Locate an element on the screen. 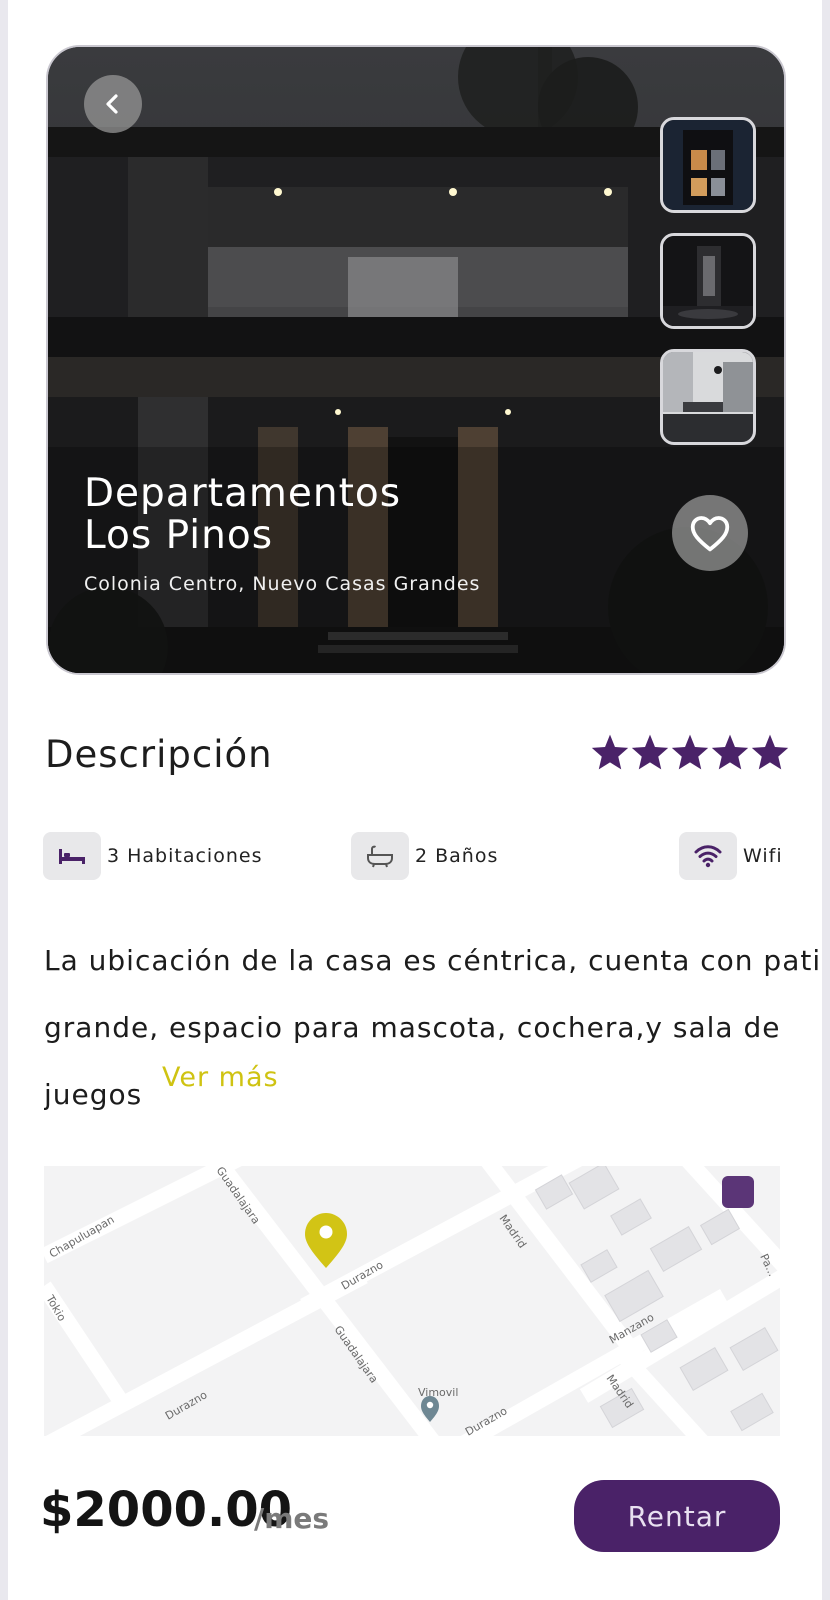 The width and height of the screenshot is (830, 1600). property-title: Departamentos Los Pinos is located at coordinates (243, 514).